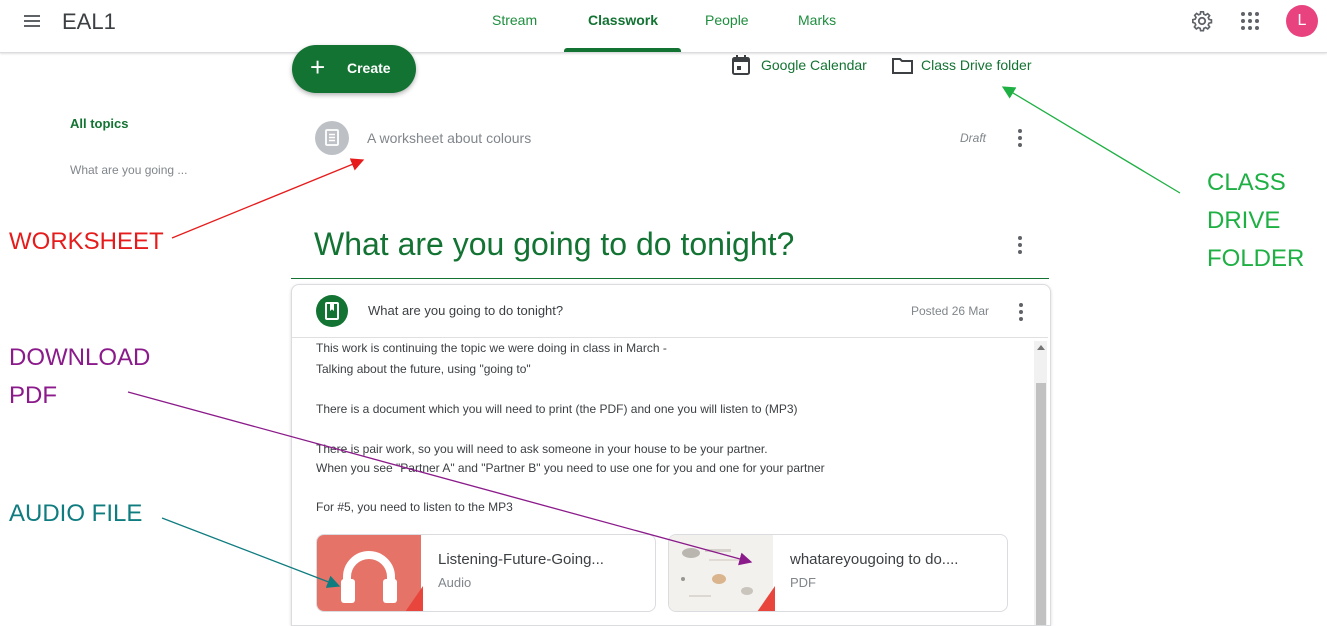 This screenshot has height=626, width=1327. I want to click on audio-annotation: AUDIO FILE, so click(76, 513).